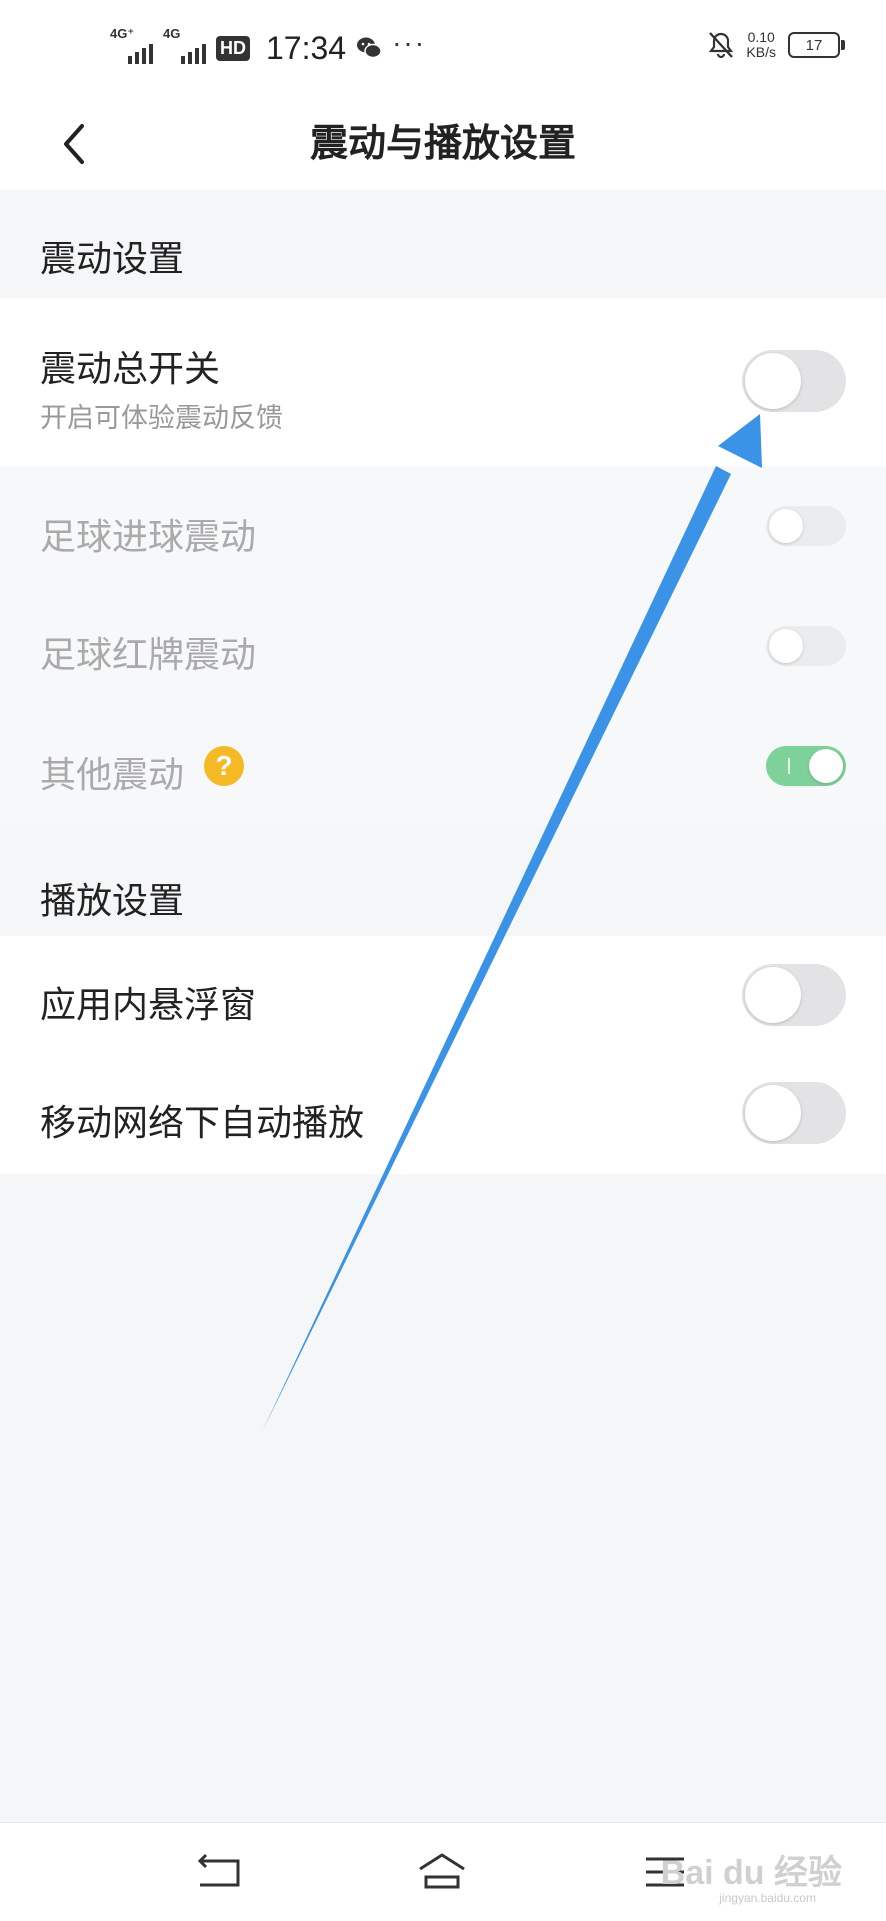 The image size is (886, 1921). I want to click on section-header-vibration: 震动设置, so click(443, 244).